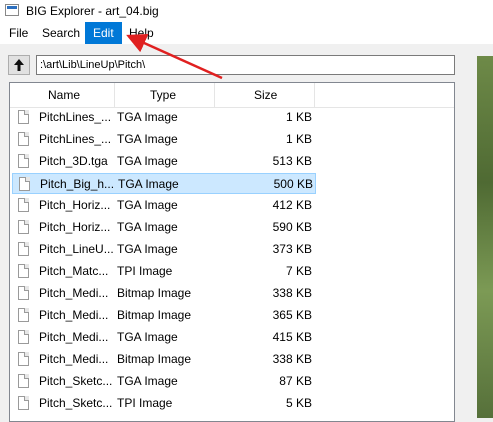 This screenshot has height=422, width=493. I want to click on file-size: 590 KB, so click(292, 227).